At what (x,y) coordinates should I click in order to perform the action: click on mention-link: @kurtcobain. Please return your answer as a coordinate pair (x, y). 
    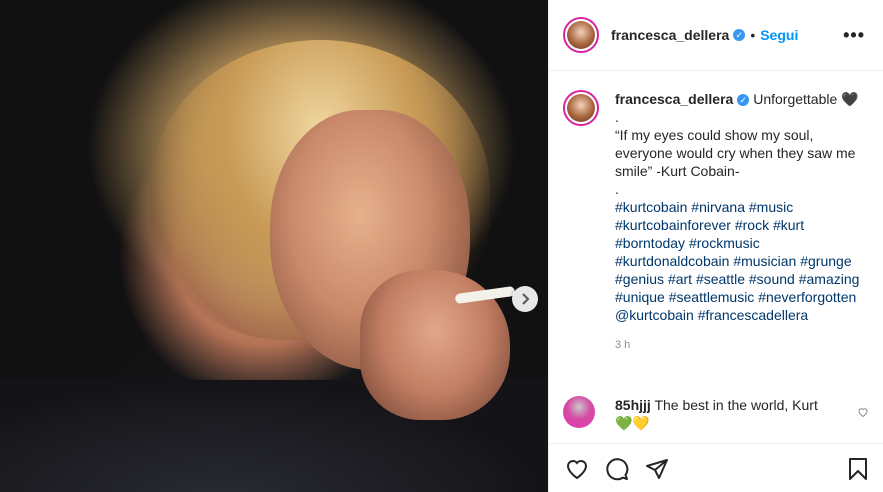
    Looking at the image, I should click on (654, 315).